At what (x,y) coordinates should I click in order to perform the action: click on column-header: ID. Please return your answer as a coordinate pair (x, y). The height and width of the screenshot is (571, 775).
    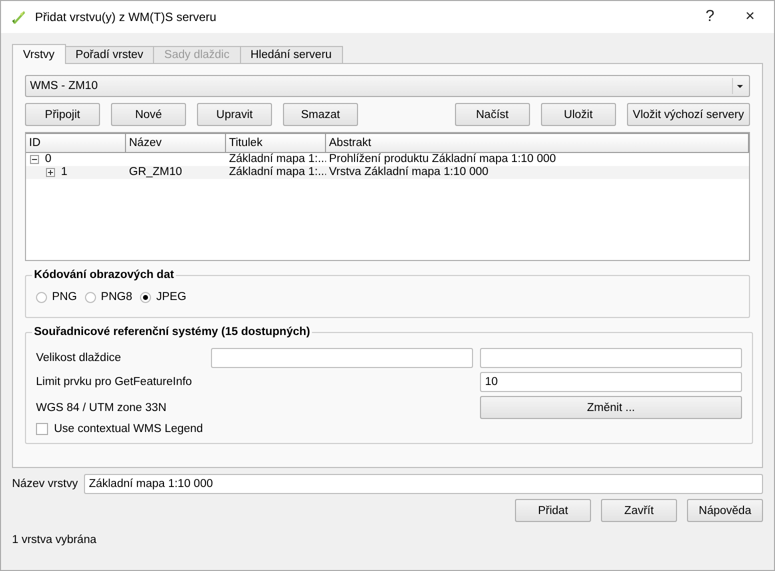
    Looking at the image, I should click on (76, 143).